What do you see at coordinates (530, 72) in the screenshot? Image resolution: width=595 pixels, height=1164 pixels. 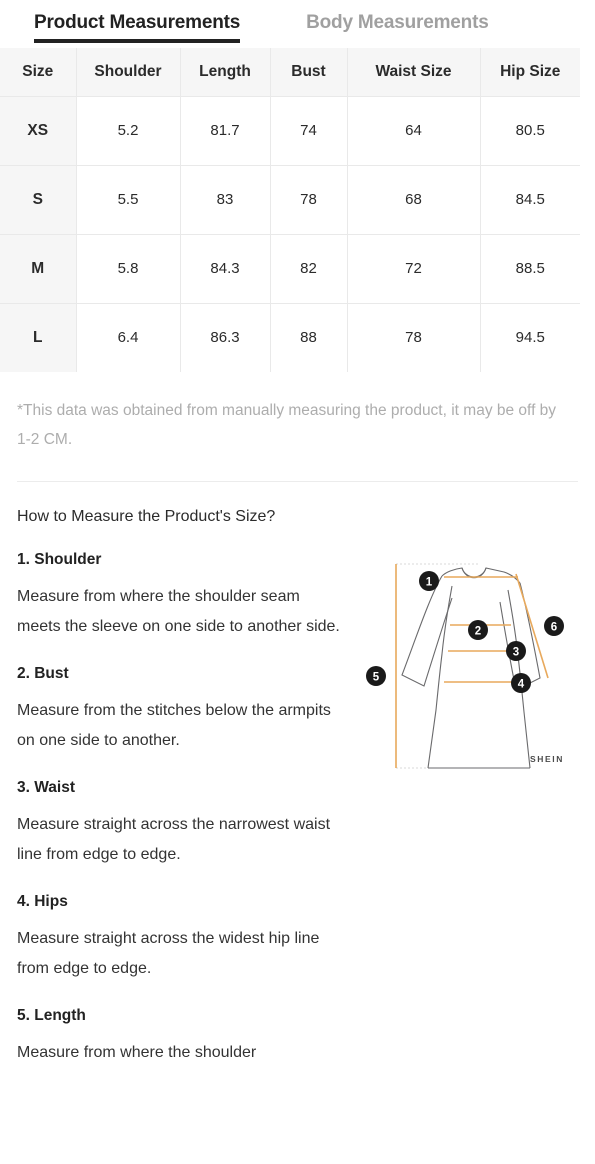 I see `column-header-hip: Hip Size` at bounding box center [530, 72].